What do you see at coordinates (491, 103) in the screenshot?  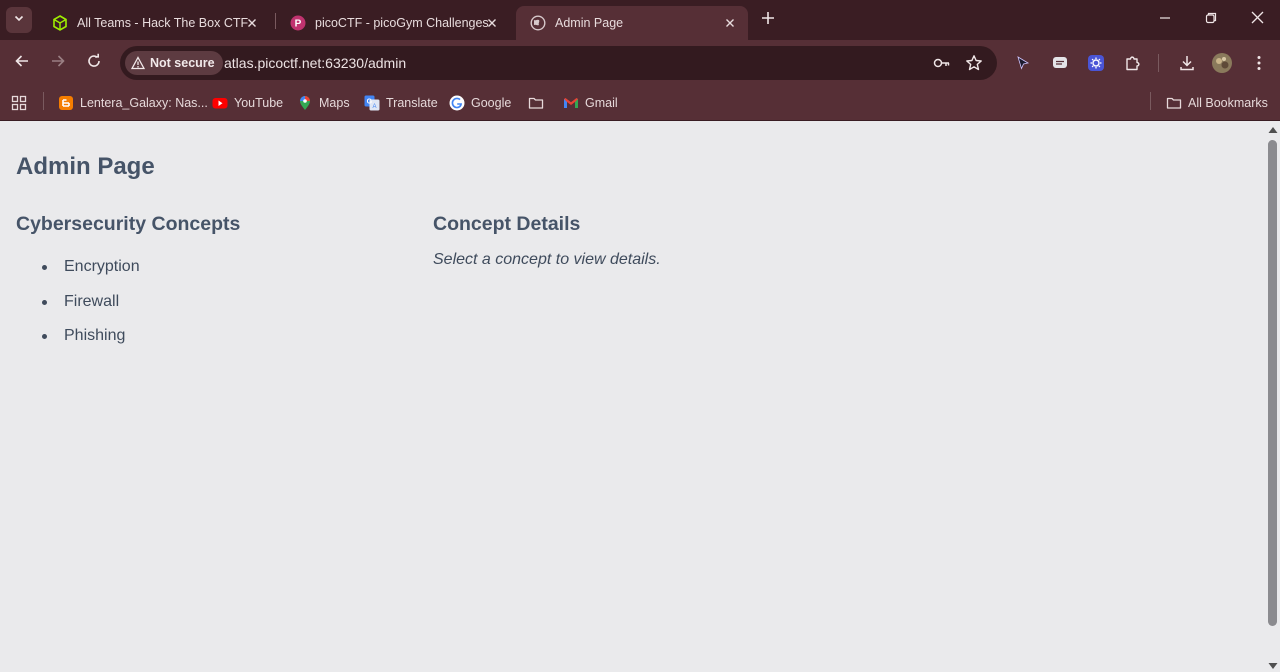 I see `bookmark-label: Google` at bounding box center [491, 103].